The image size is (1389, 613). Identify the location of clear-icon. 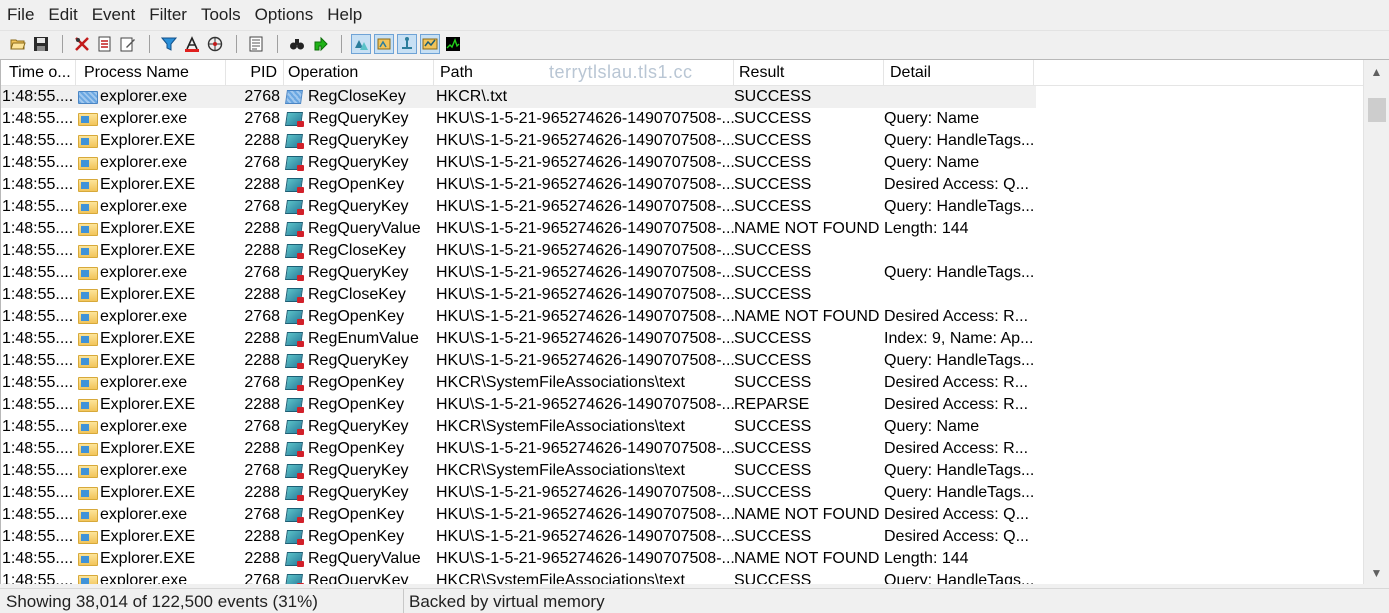
(128, 44).